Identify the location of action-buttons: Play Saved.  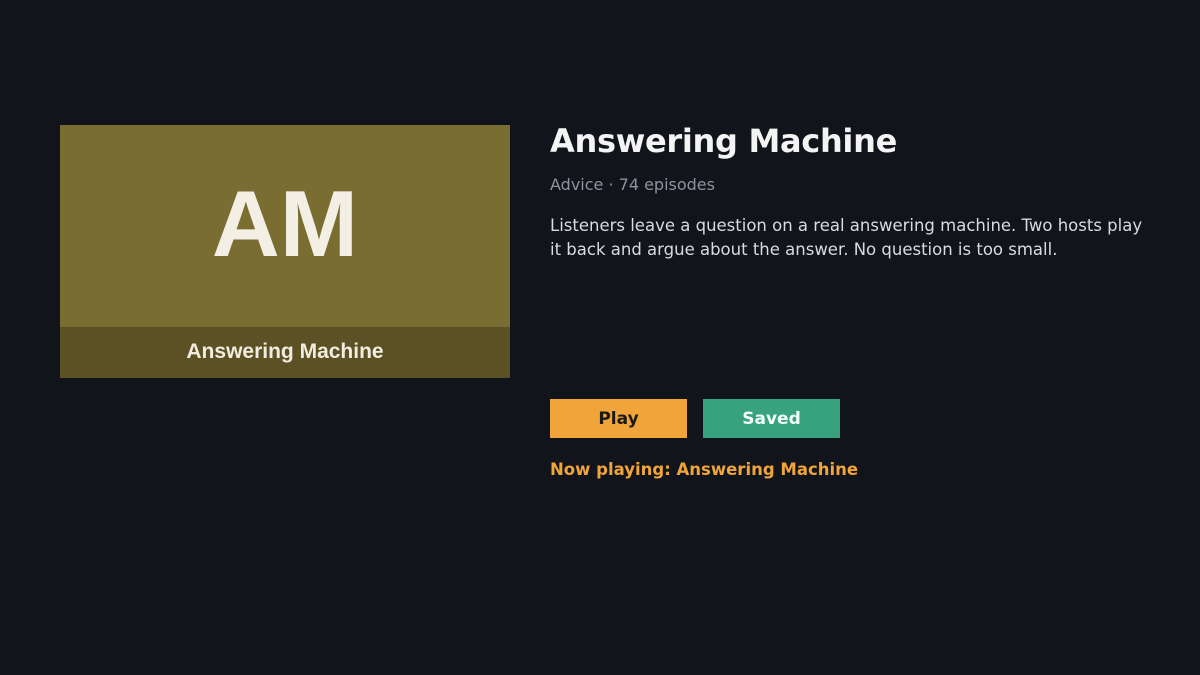
(695, 418).